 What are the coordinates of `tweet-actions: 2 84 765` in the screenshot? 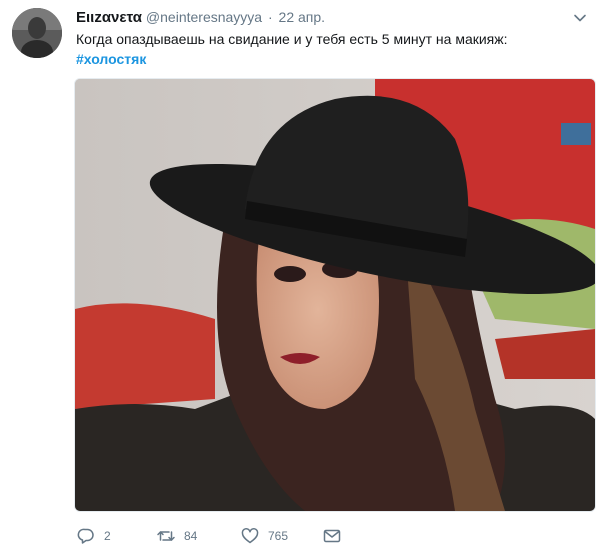 It's located at (326, 537).